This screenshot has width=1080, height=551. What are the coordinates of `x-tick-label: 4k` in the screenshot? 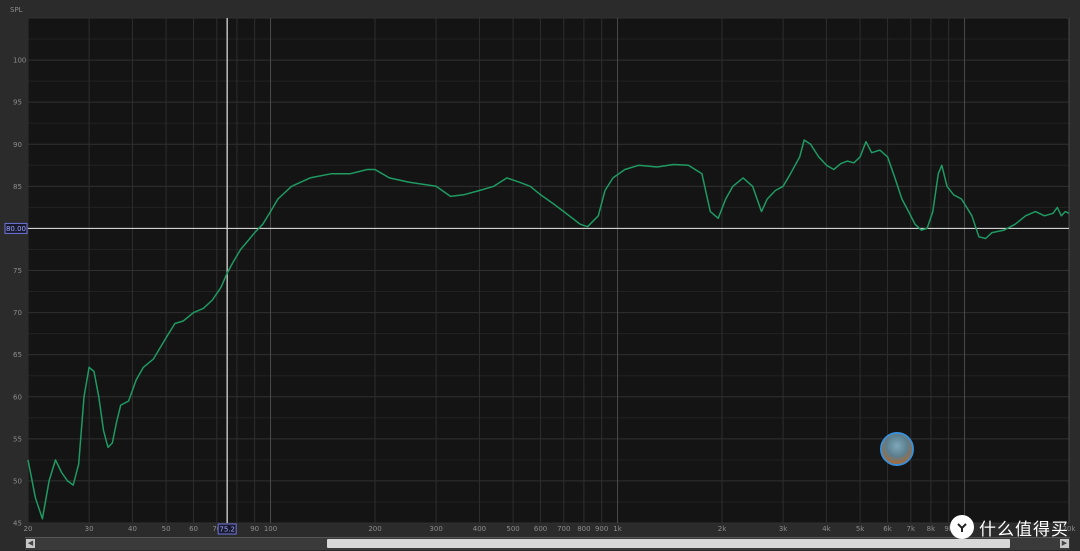 It's located at (826, 529).